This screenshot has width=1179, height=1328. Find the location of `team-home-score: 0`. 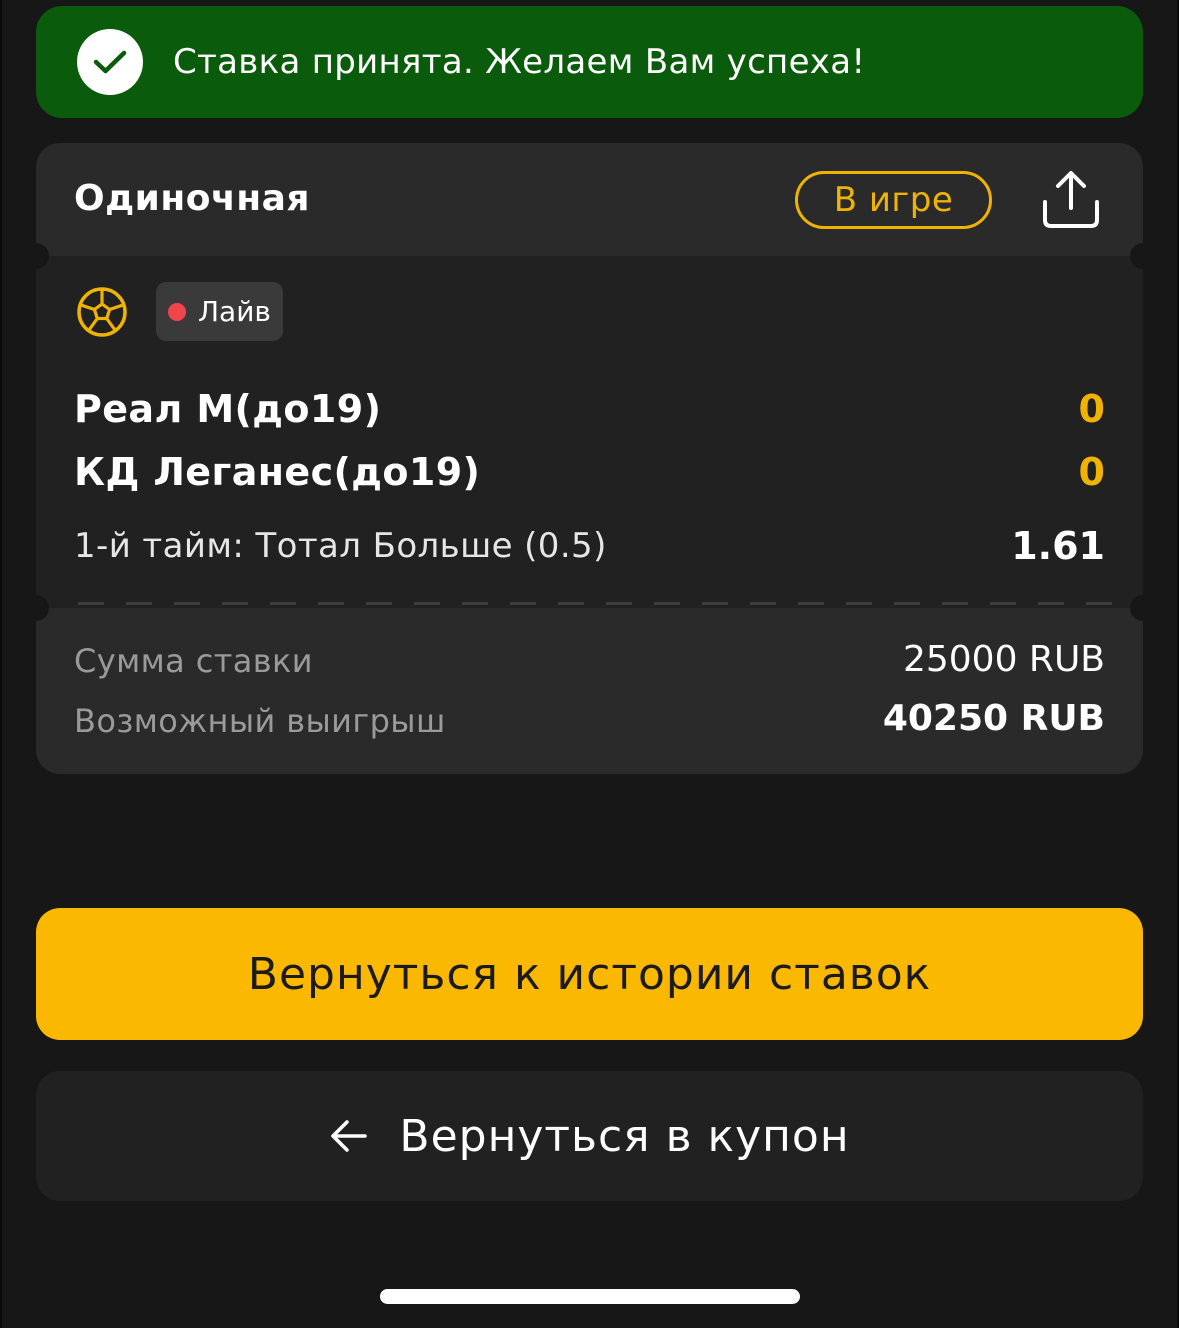

team-home-score: 0 is located at coordinates (1091, 409).